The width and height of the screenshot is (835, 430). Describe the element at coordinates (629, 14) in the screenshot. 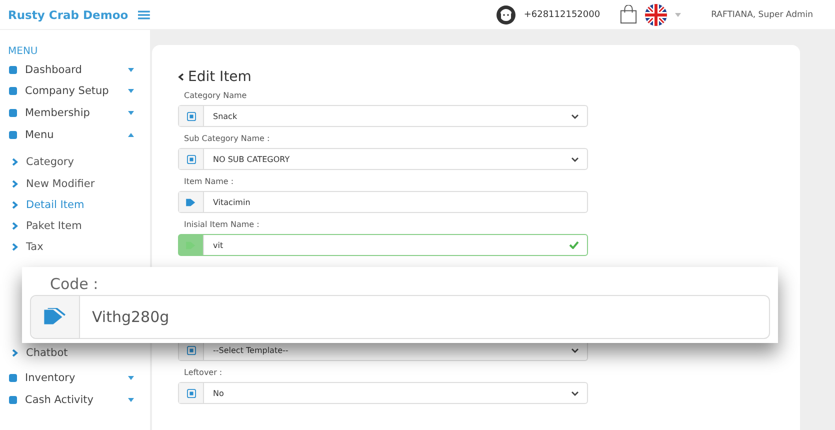

I see `shopping-bag-icon` at that location.